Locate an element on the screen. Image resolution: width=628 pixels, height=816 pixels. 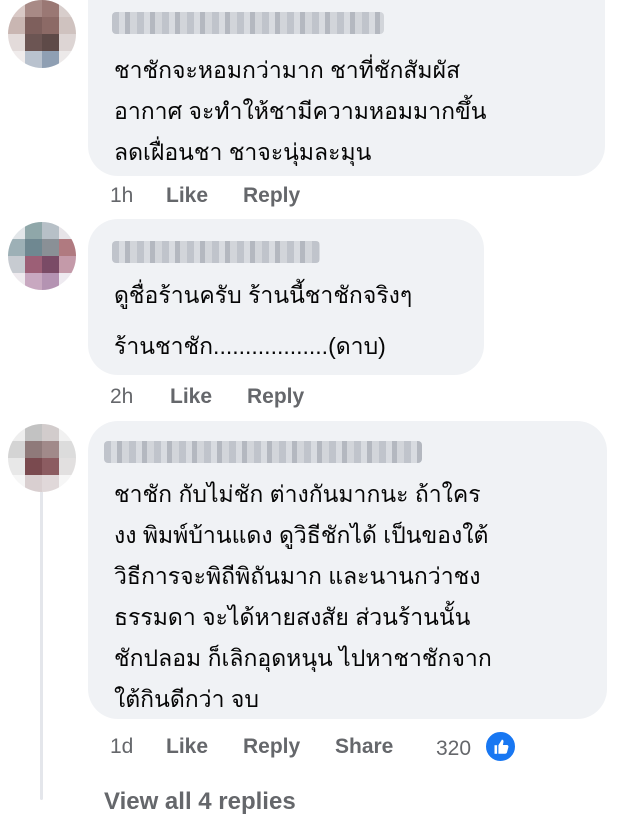
thumbs-up-icon is located at coordinates (500, 746).